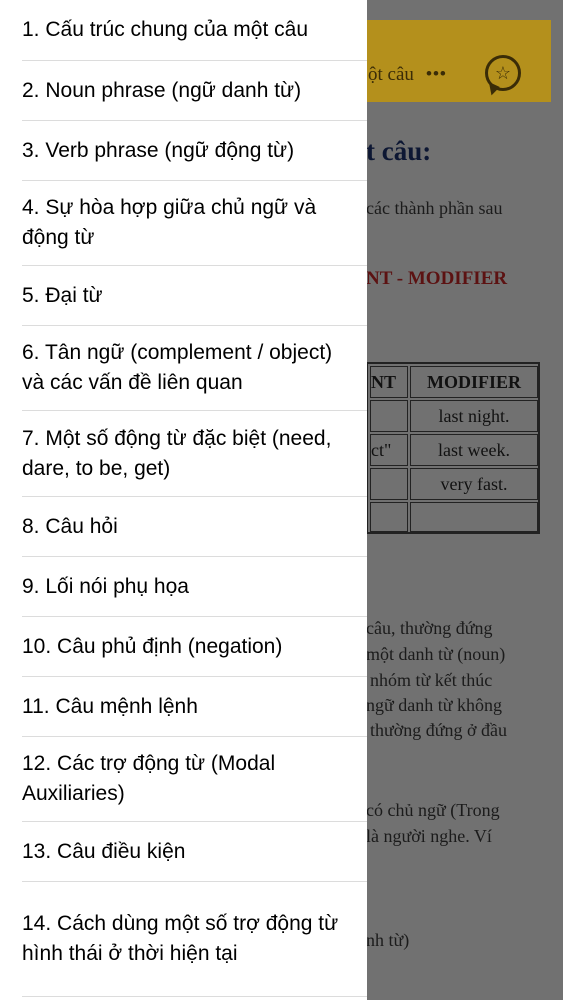  Describe the element at coordinates (389, 450) in the screenshot. I see `table-cell: ct"` at that location.